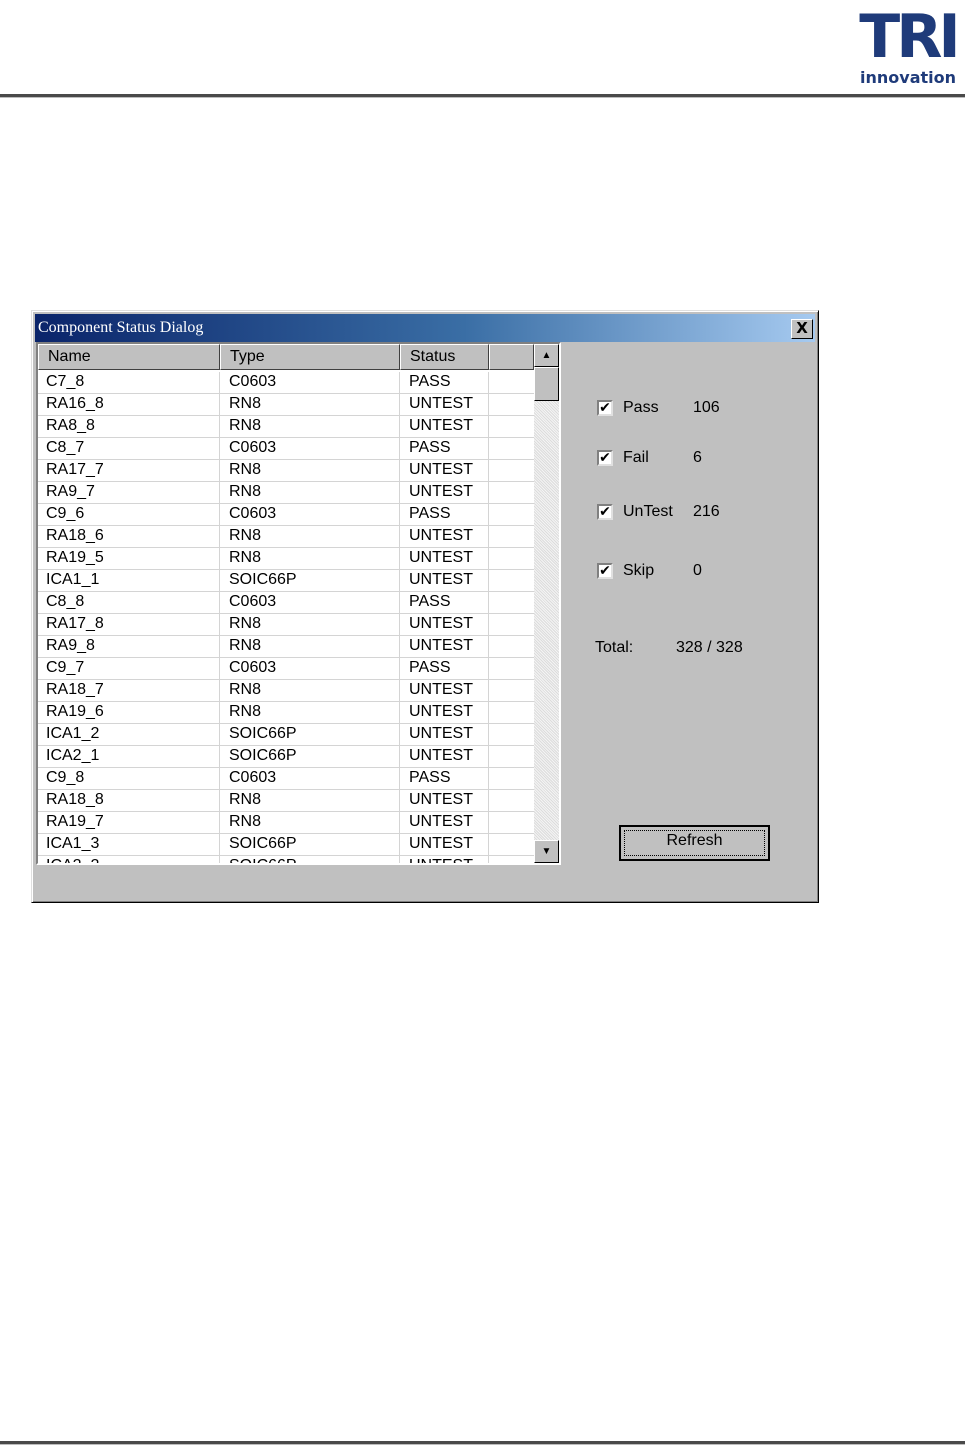 This screenshot has width=965, height=1451. What do you see at coordinates (286, 559) in the screenshot?
I see `table-row: RA19_5 RN8 UNTEST` at bounding box center [286, 559].